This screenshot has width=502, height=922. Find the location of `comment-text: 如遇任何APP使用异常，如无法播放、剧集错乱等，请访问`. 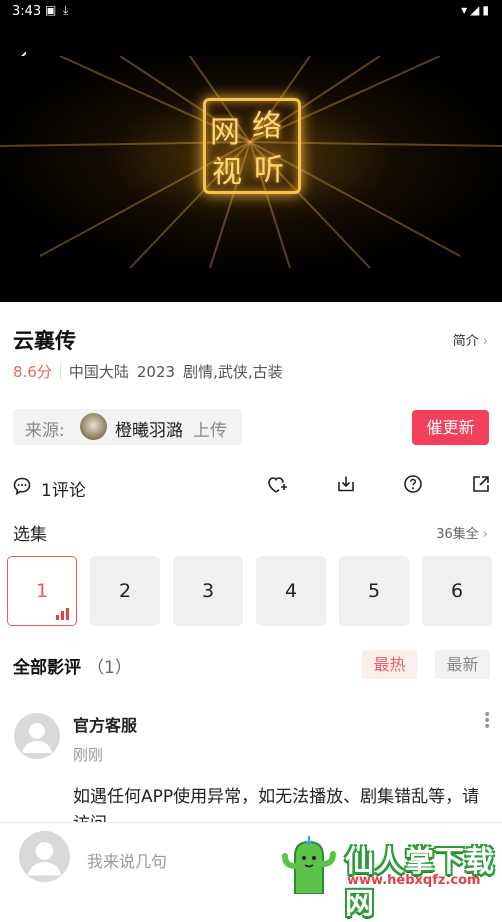

comment-text: 如遇任何APP使用异常，如无法播放、剧集错乱等，请访问 is located at coordinates (276, 804).